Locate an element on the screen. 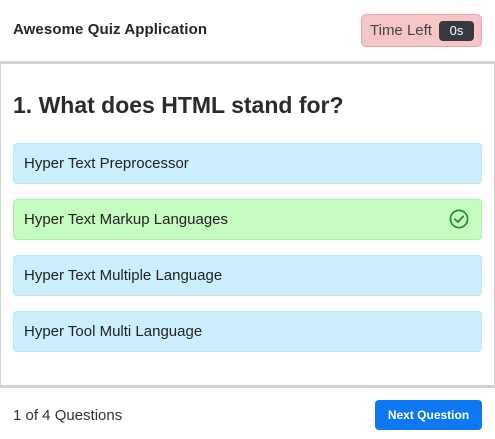 The image size is (495, 439). check-circle-icon is located at coordinates (459, 219).